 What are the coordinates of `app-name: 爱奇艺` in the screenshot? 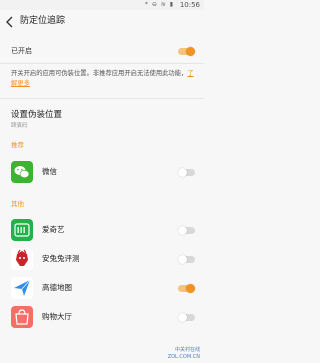 It's located at (53, 229).